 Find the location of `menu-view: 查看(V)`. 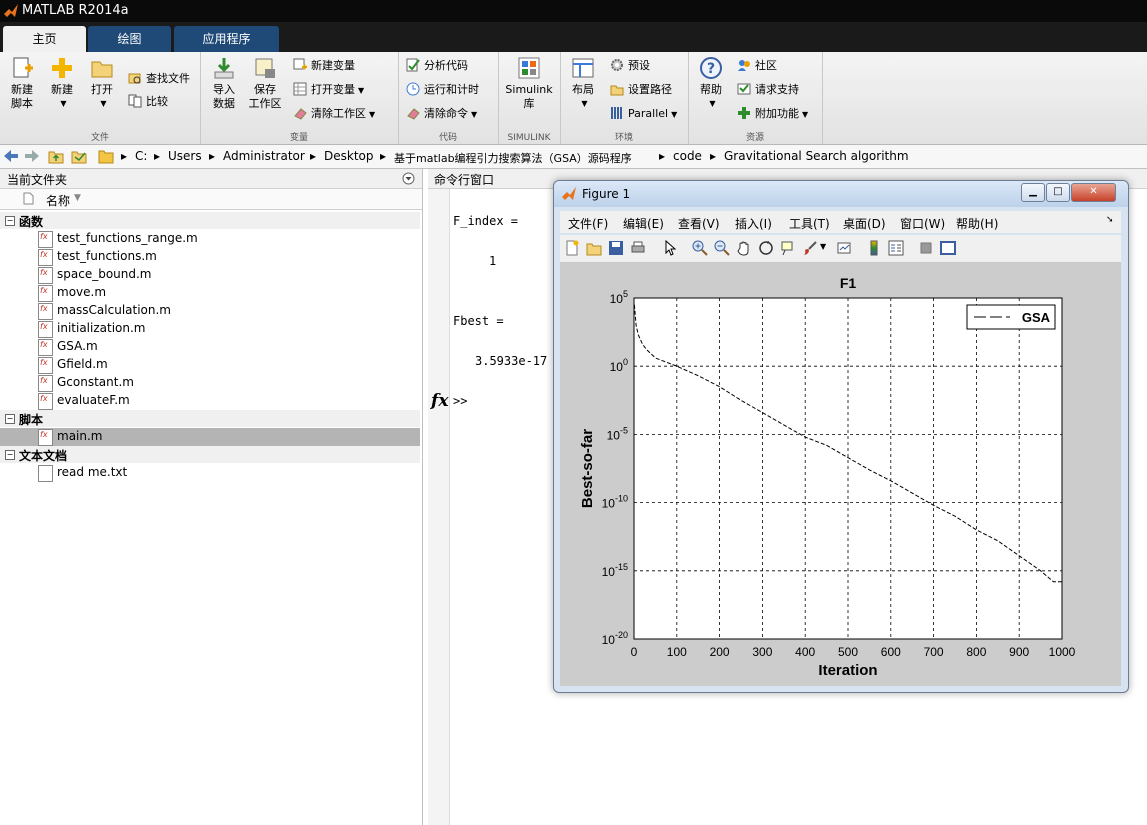

menu-view: 查看(V) is located at coordinates (699, 223).